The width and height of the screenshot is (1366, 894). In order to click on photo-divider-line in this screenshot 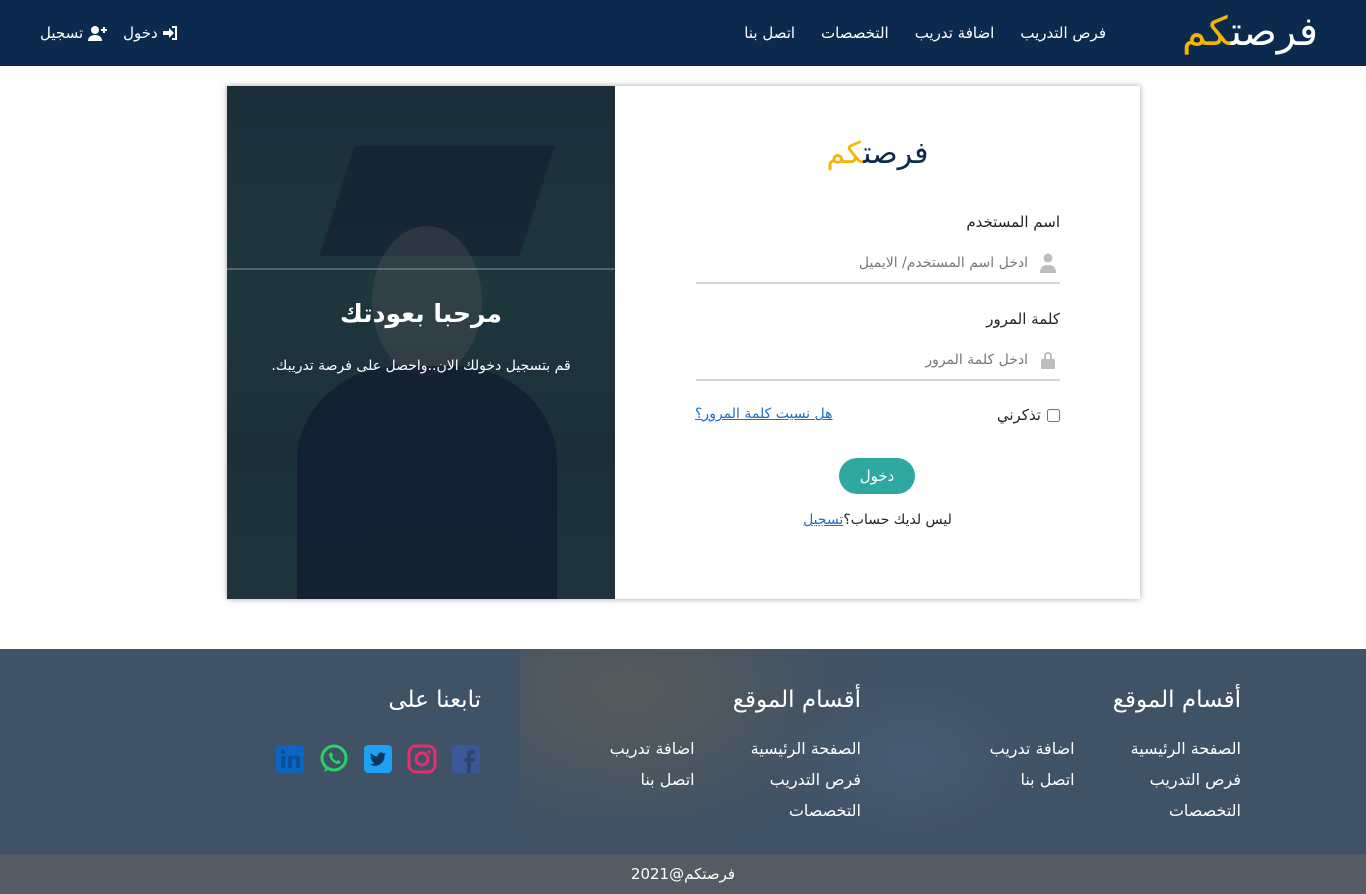, I will do `click(421, 269)`.